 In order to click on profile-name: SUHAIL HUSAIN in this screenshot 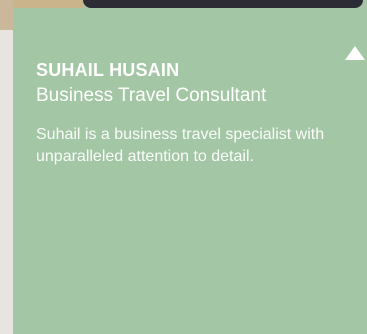, I will do `click(108, 70)`.